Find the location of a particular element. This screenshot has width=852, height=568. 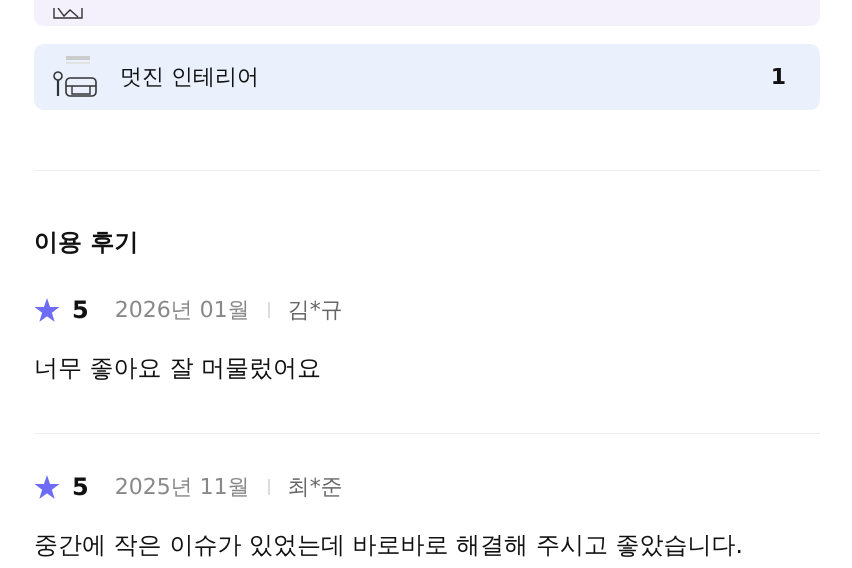

review-text: 너무 좋아요 잘 머물렀어요 is located at coordinates (178, 368).